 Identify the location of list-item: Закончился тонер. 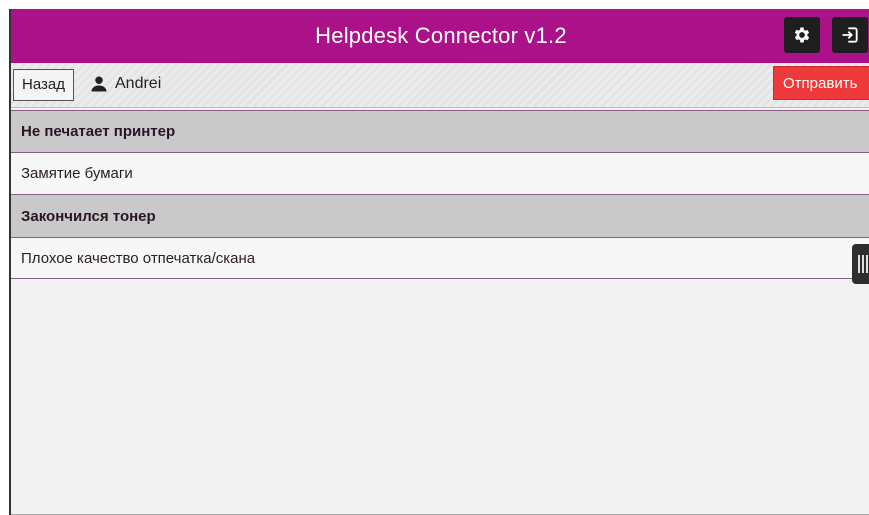
(440, 215).